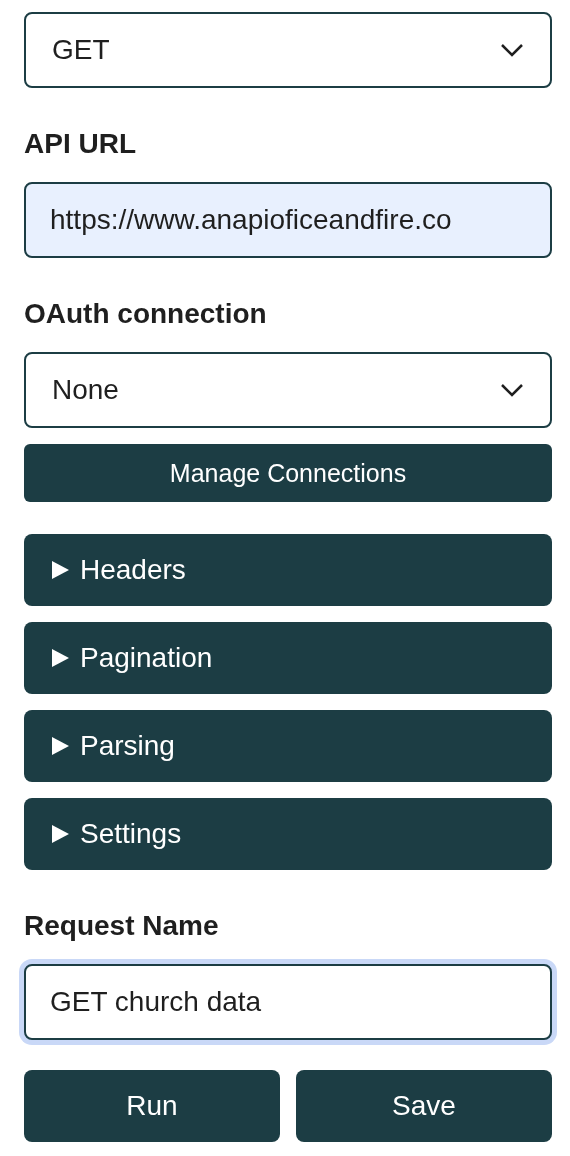 The width and height of the screenshot is (570, 1156). What do you see at coordinates (121, 926) in the screenshot?
I see `field-label: Request Name` at bounding box center [121, 926].